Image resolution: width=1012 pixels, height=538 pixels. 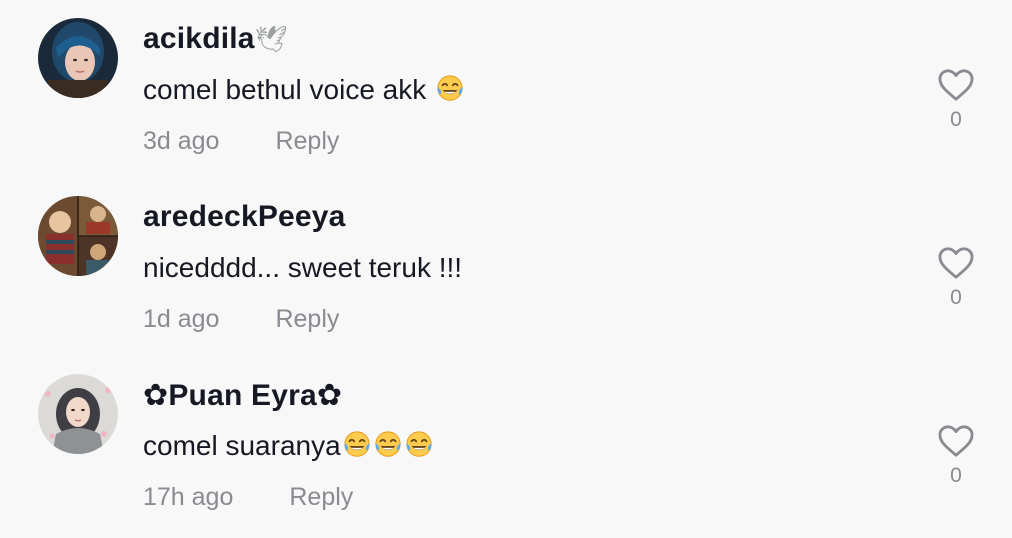 What do you see at coordinates (181, 319) in the screenshot?
I see `comment-timestamp: 1d ago` at bounding box center [181, 319].